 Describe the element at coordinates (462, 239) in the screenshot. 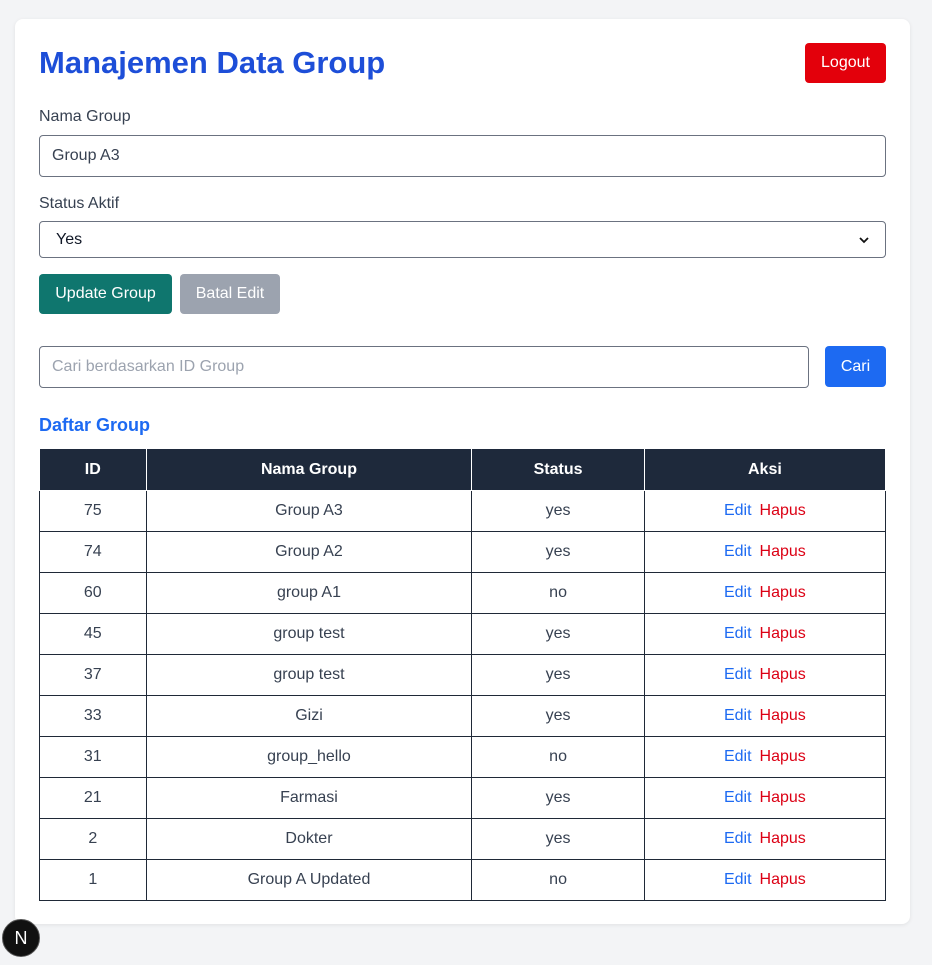

I see `status-select: Yes` at that location.